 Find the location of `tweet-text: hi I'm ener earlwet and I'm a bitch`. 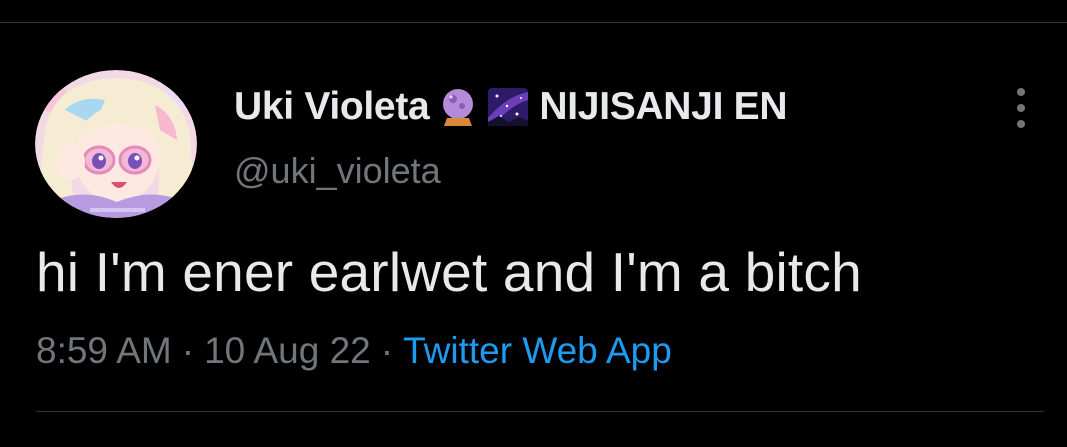

tweet-text: hi I'm ener earlwet and I'm a bitch is located at coordinates (449, 272).